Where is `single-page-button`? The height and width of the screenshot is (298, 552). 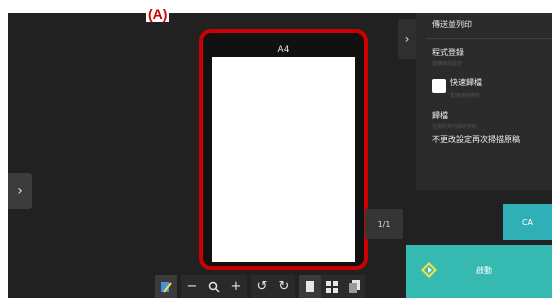 single-page-button is located at coordinates (310, 286).